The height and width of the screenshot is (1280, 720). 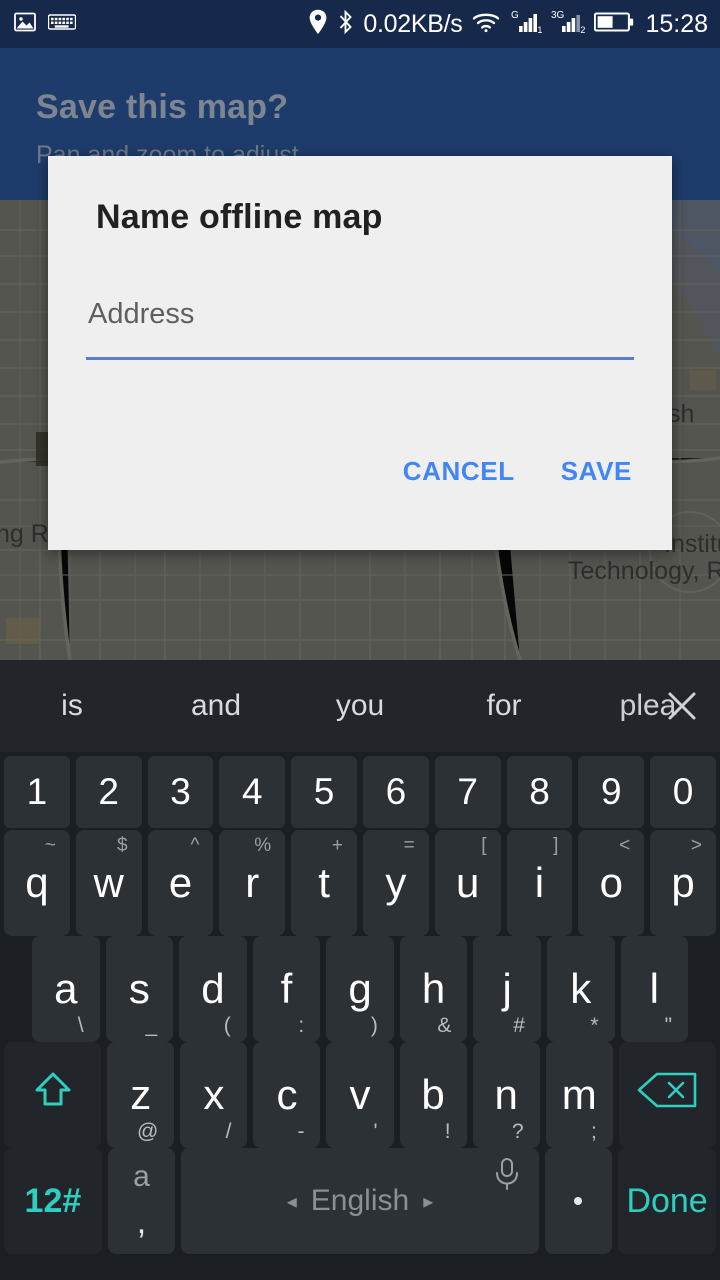 I want to click on key-e: ^ e, so click(x=180, y=883).